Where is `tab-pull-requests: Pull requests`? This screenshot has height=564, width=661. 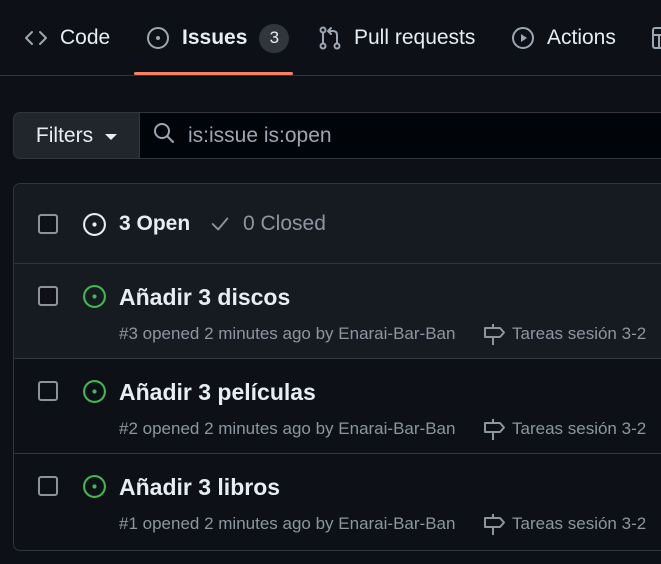
tab-pull-requests: Pull requests is located at coordinates (396, 38).